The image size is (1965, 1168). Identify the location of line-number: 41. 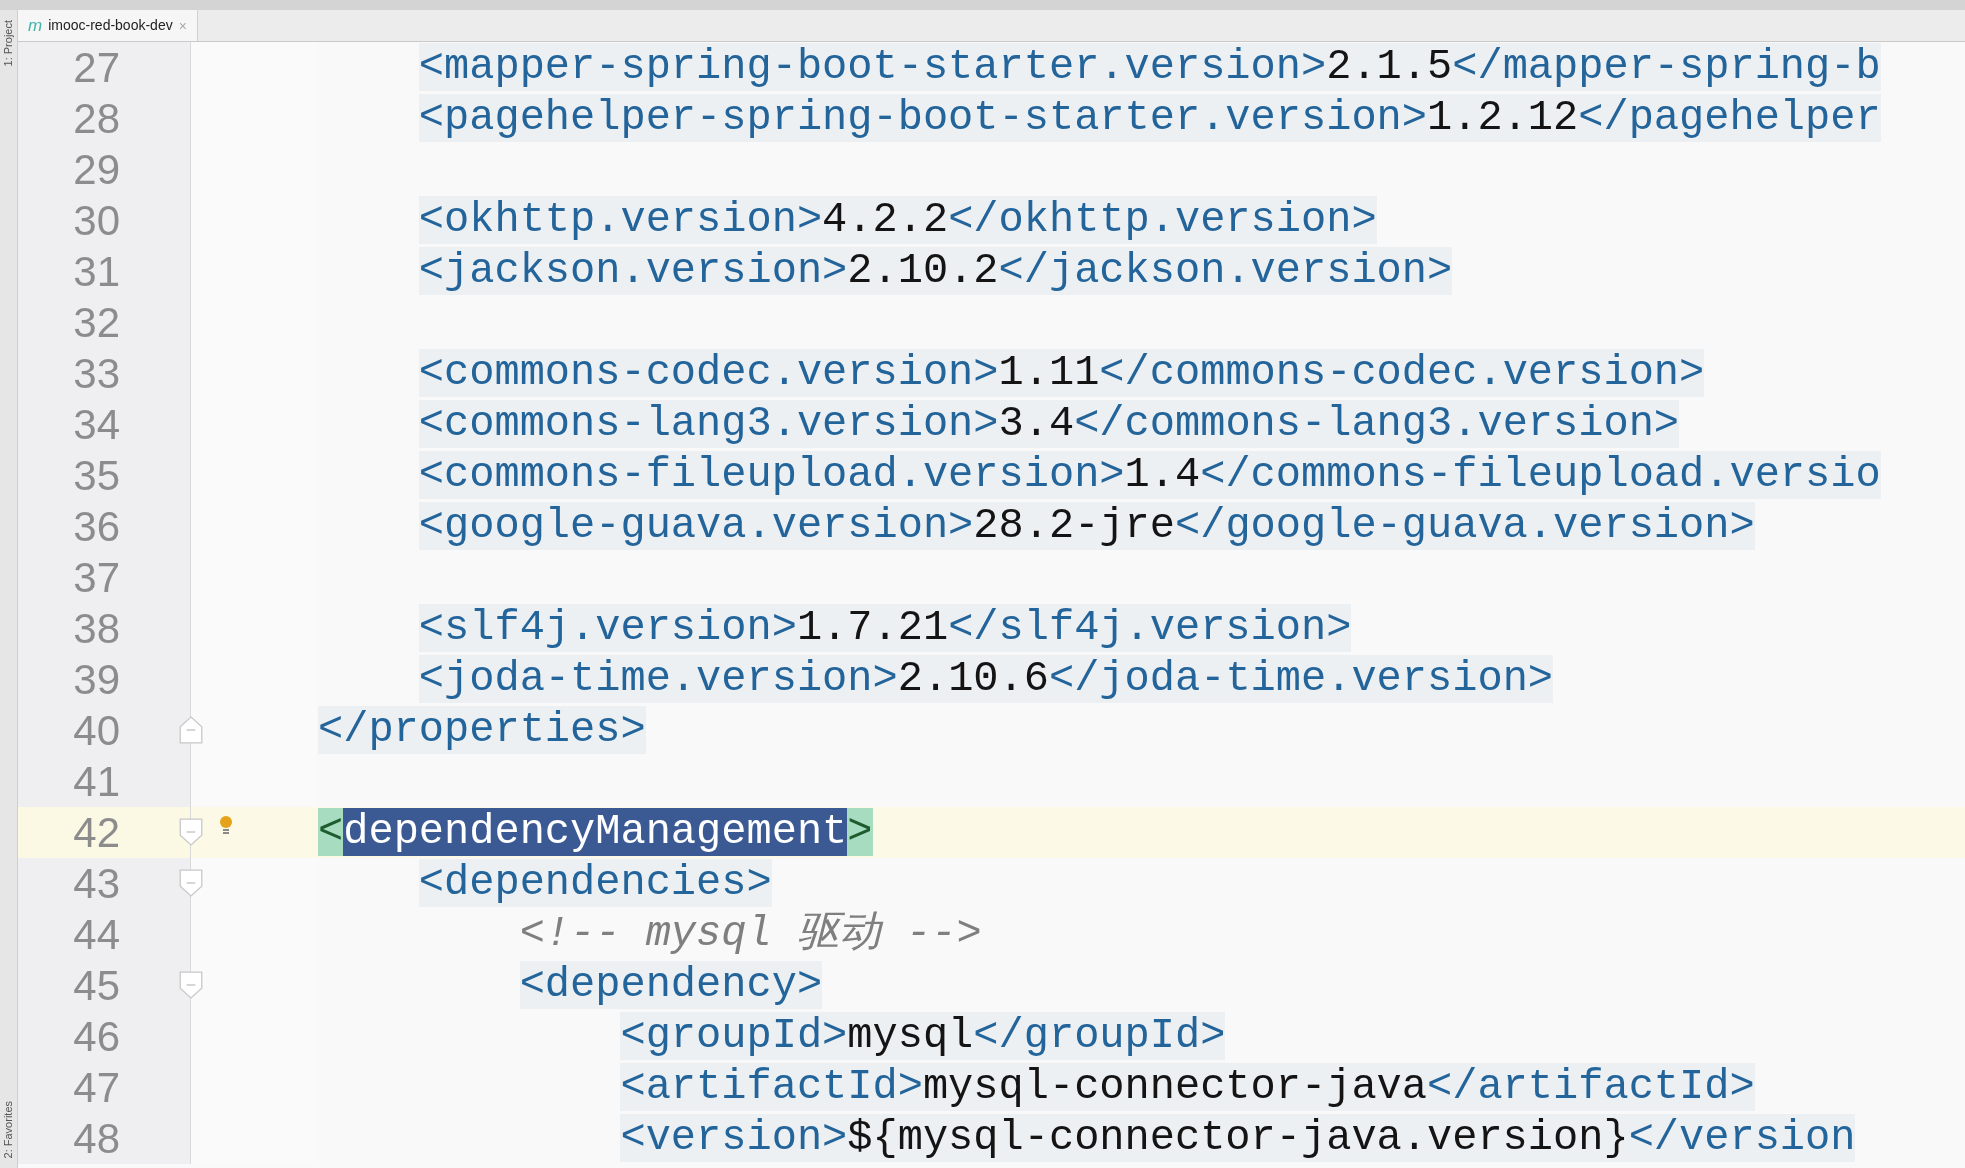
(104, 781).